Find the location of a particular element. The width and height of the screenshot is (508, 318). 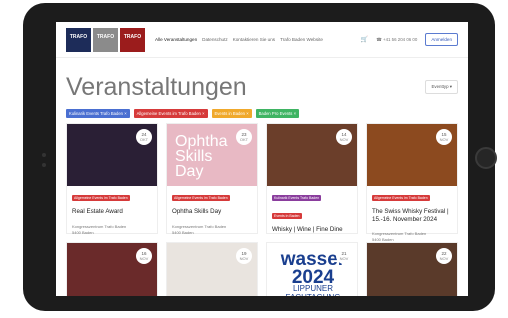

chip-label: Baden Pro Events is located at coordinates (275, 113).